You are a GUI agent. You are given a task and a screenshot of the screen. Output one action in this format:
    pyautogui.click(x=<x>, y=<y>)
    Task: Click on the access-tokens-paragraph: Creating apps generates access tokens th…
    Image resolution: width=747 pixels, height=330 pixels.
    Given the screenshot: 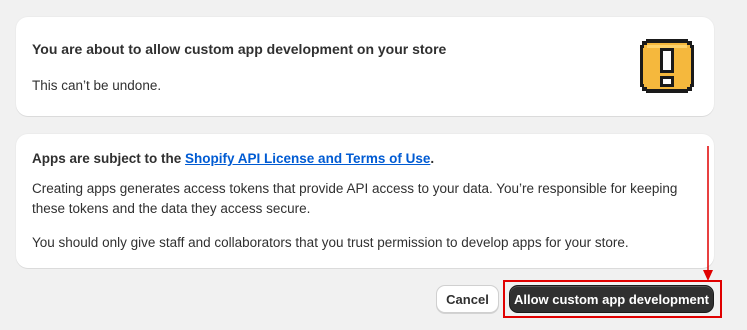 What is the action you would take?
    pyautogui.click(x=355, y=198)
    